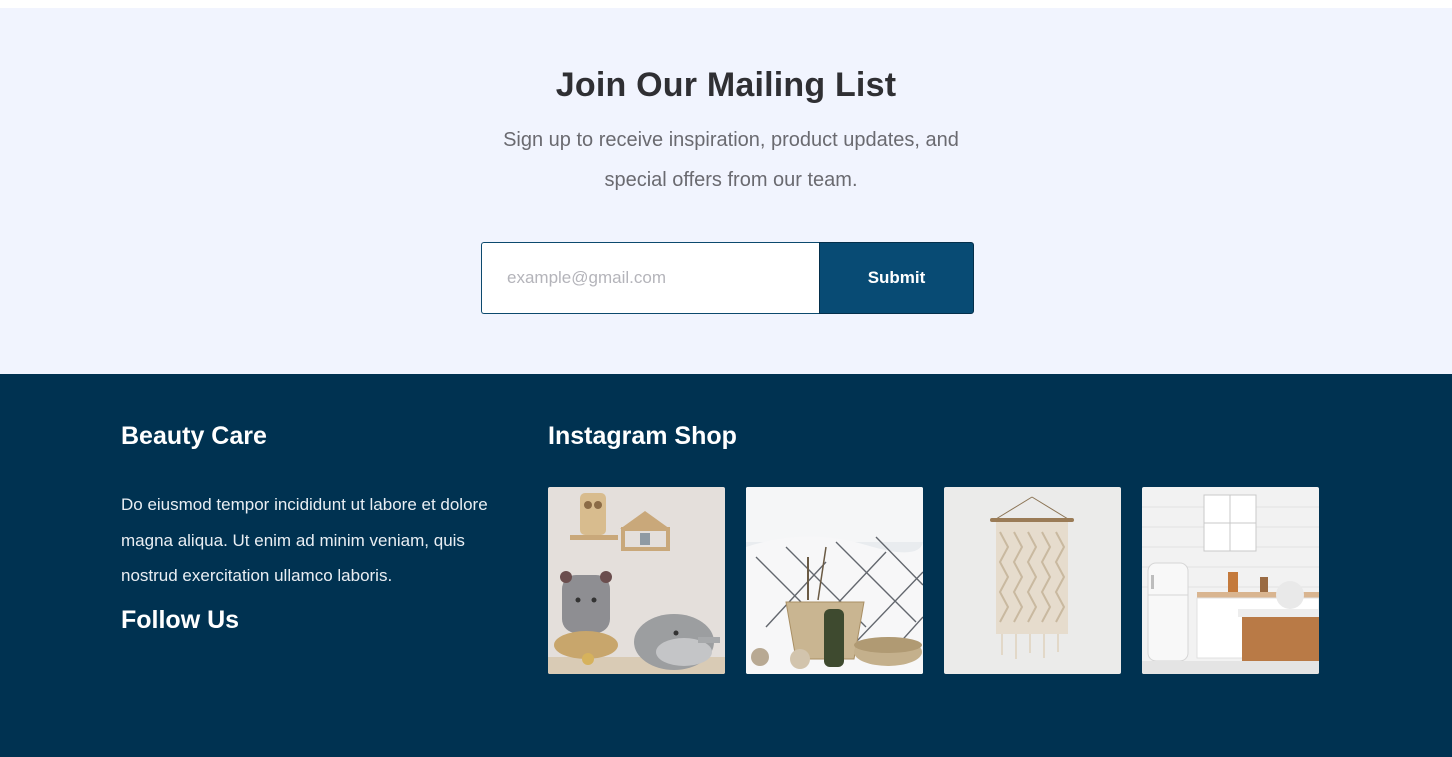 Image resolution: width=1452 pixels, height=757 pixels. What do you see at coordinates (834, 580) in the screenshot?
I see `instagram-image-bedroom-baskets` at bounding box center [834, 580].